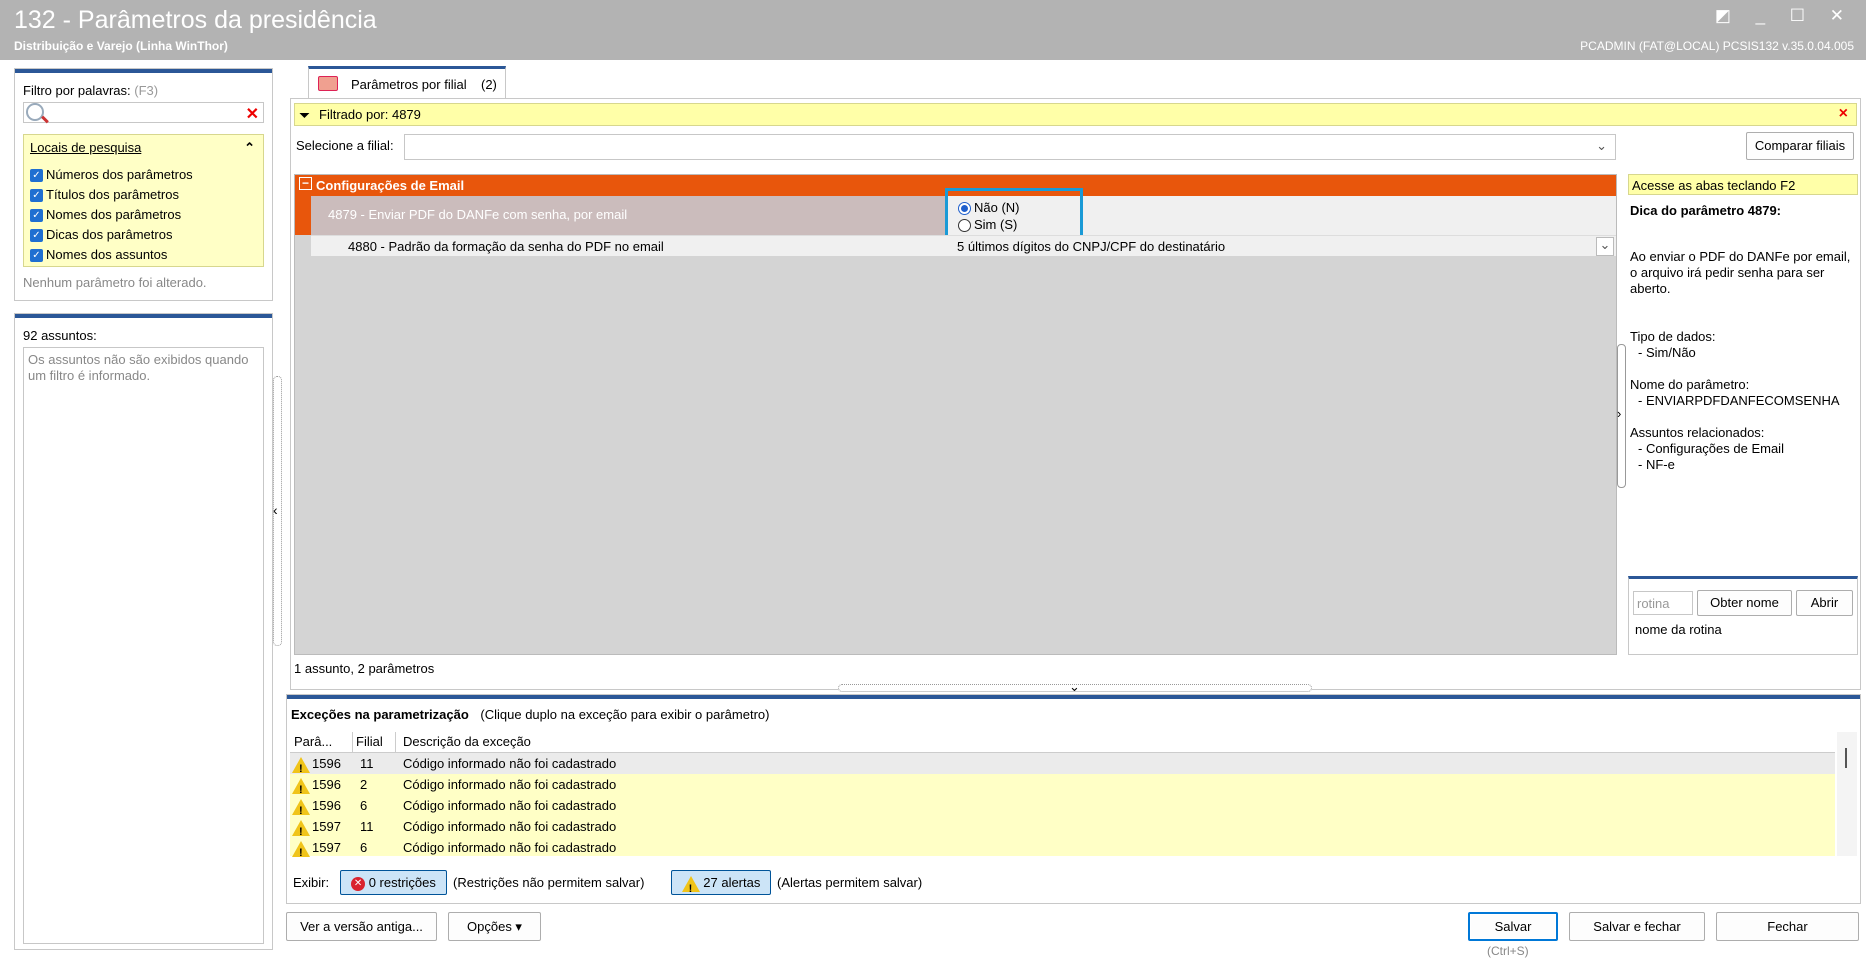 This screenshot has width=1866, height=962. I want to click on tip-name-label: Nome do parâmetro:, so click(1690, 384).